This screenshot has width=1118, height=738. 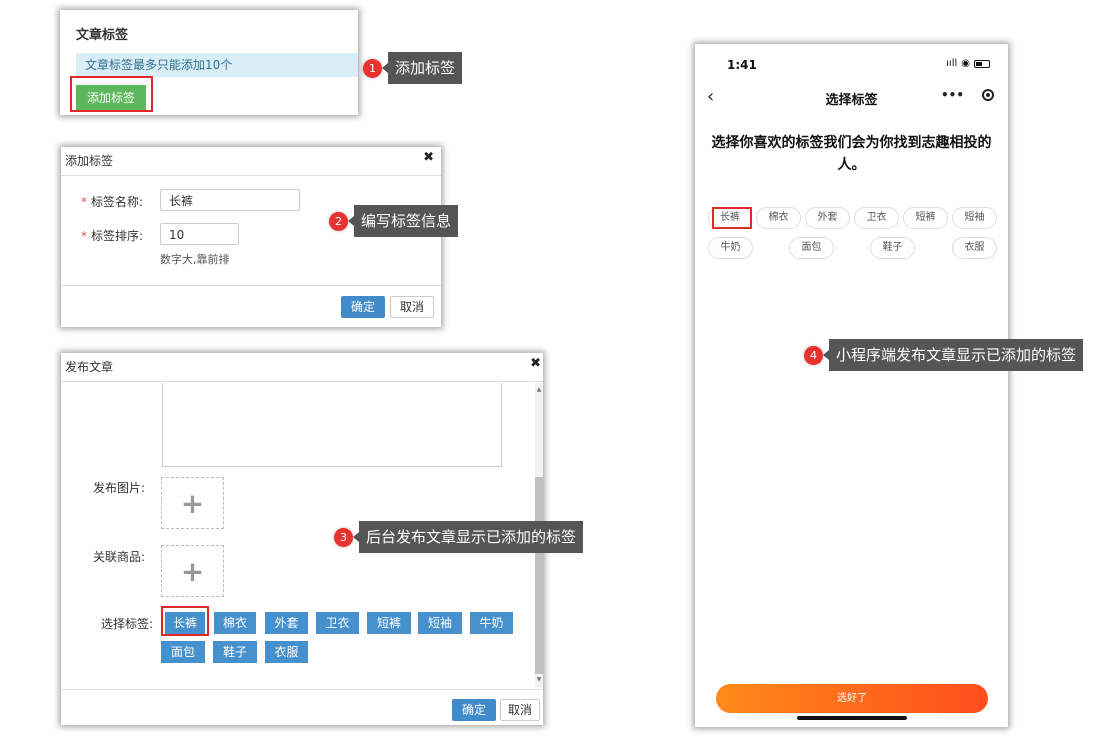 I want to click on product-upload: +, so click(x=192, y=571).